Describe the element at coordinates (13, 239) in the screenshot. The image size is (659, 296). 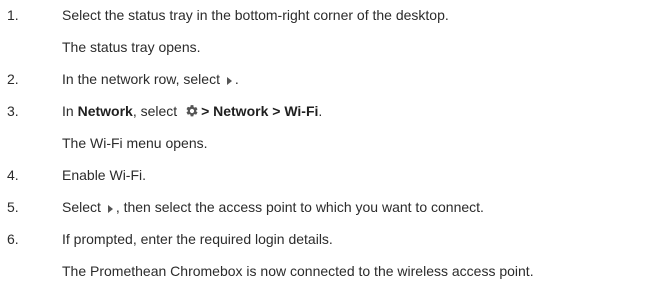
I see `step-number: 6.` at that location.